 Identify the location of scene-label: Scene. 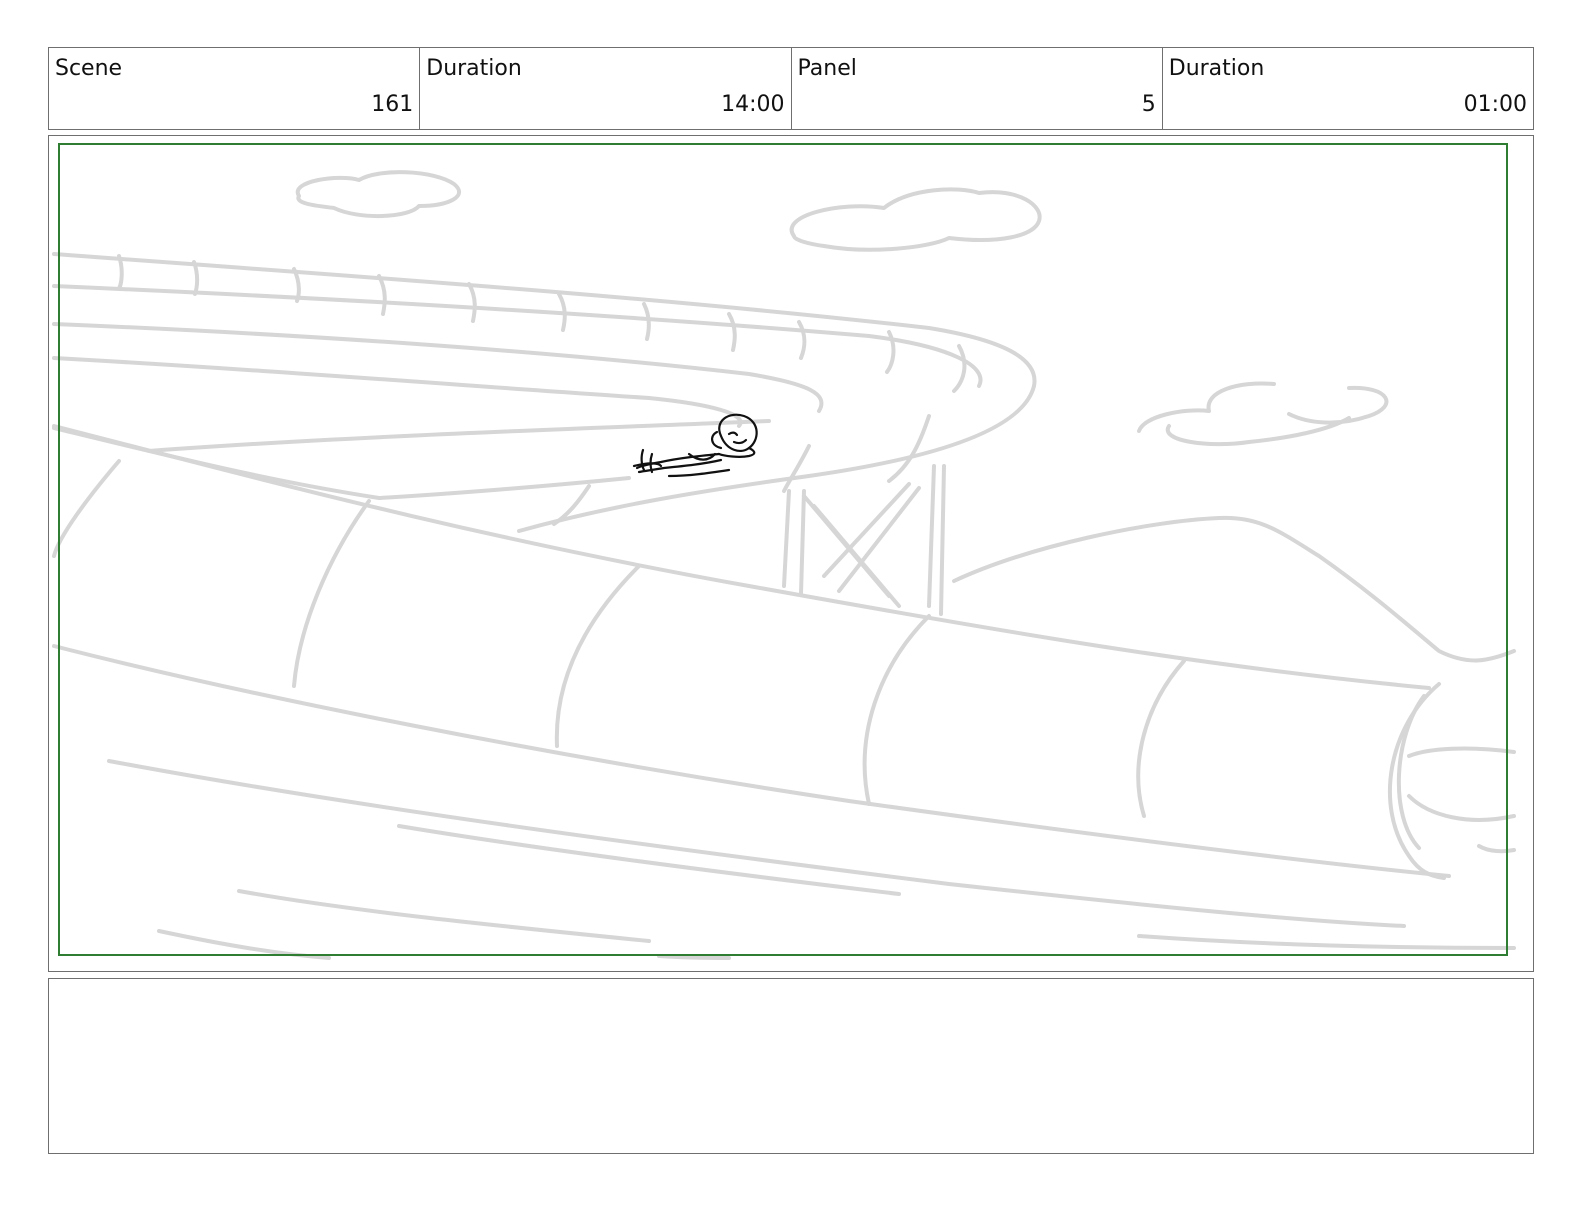
(89, 68).